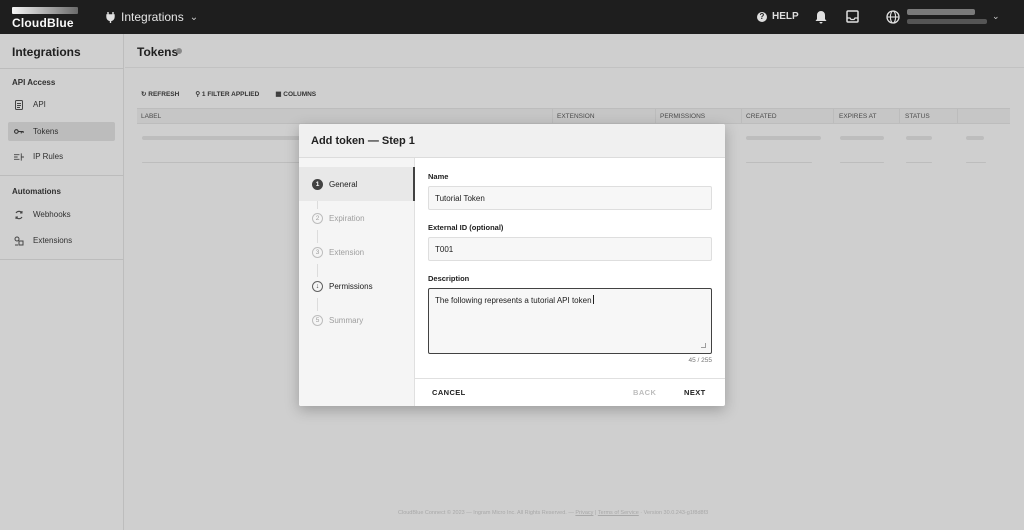 The image size is (1024, 530). Describe the element at coordinates (821, 17) in the screenshot. I see `bell-icon` at that location.